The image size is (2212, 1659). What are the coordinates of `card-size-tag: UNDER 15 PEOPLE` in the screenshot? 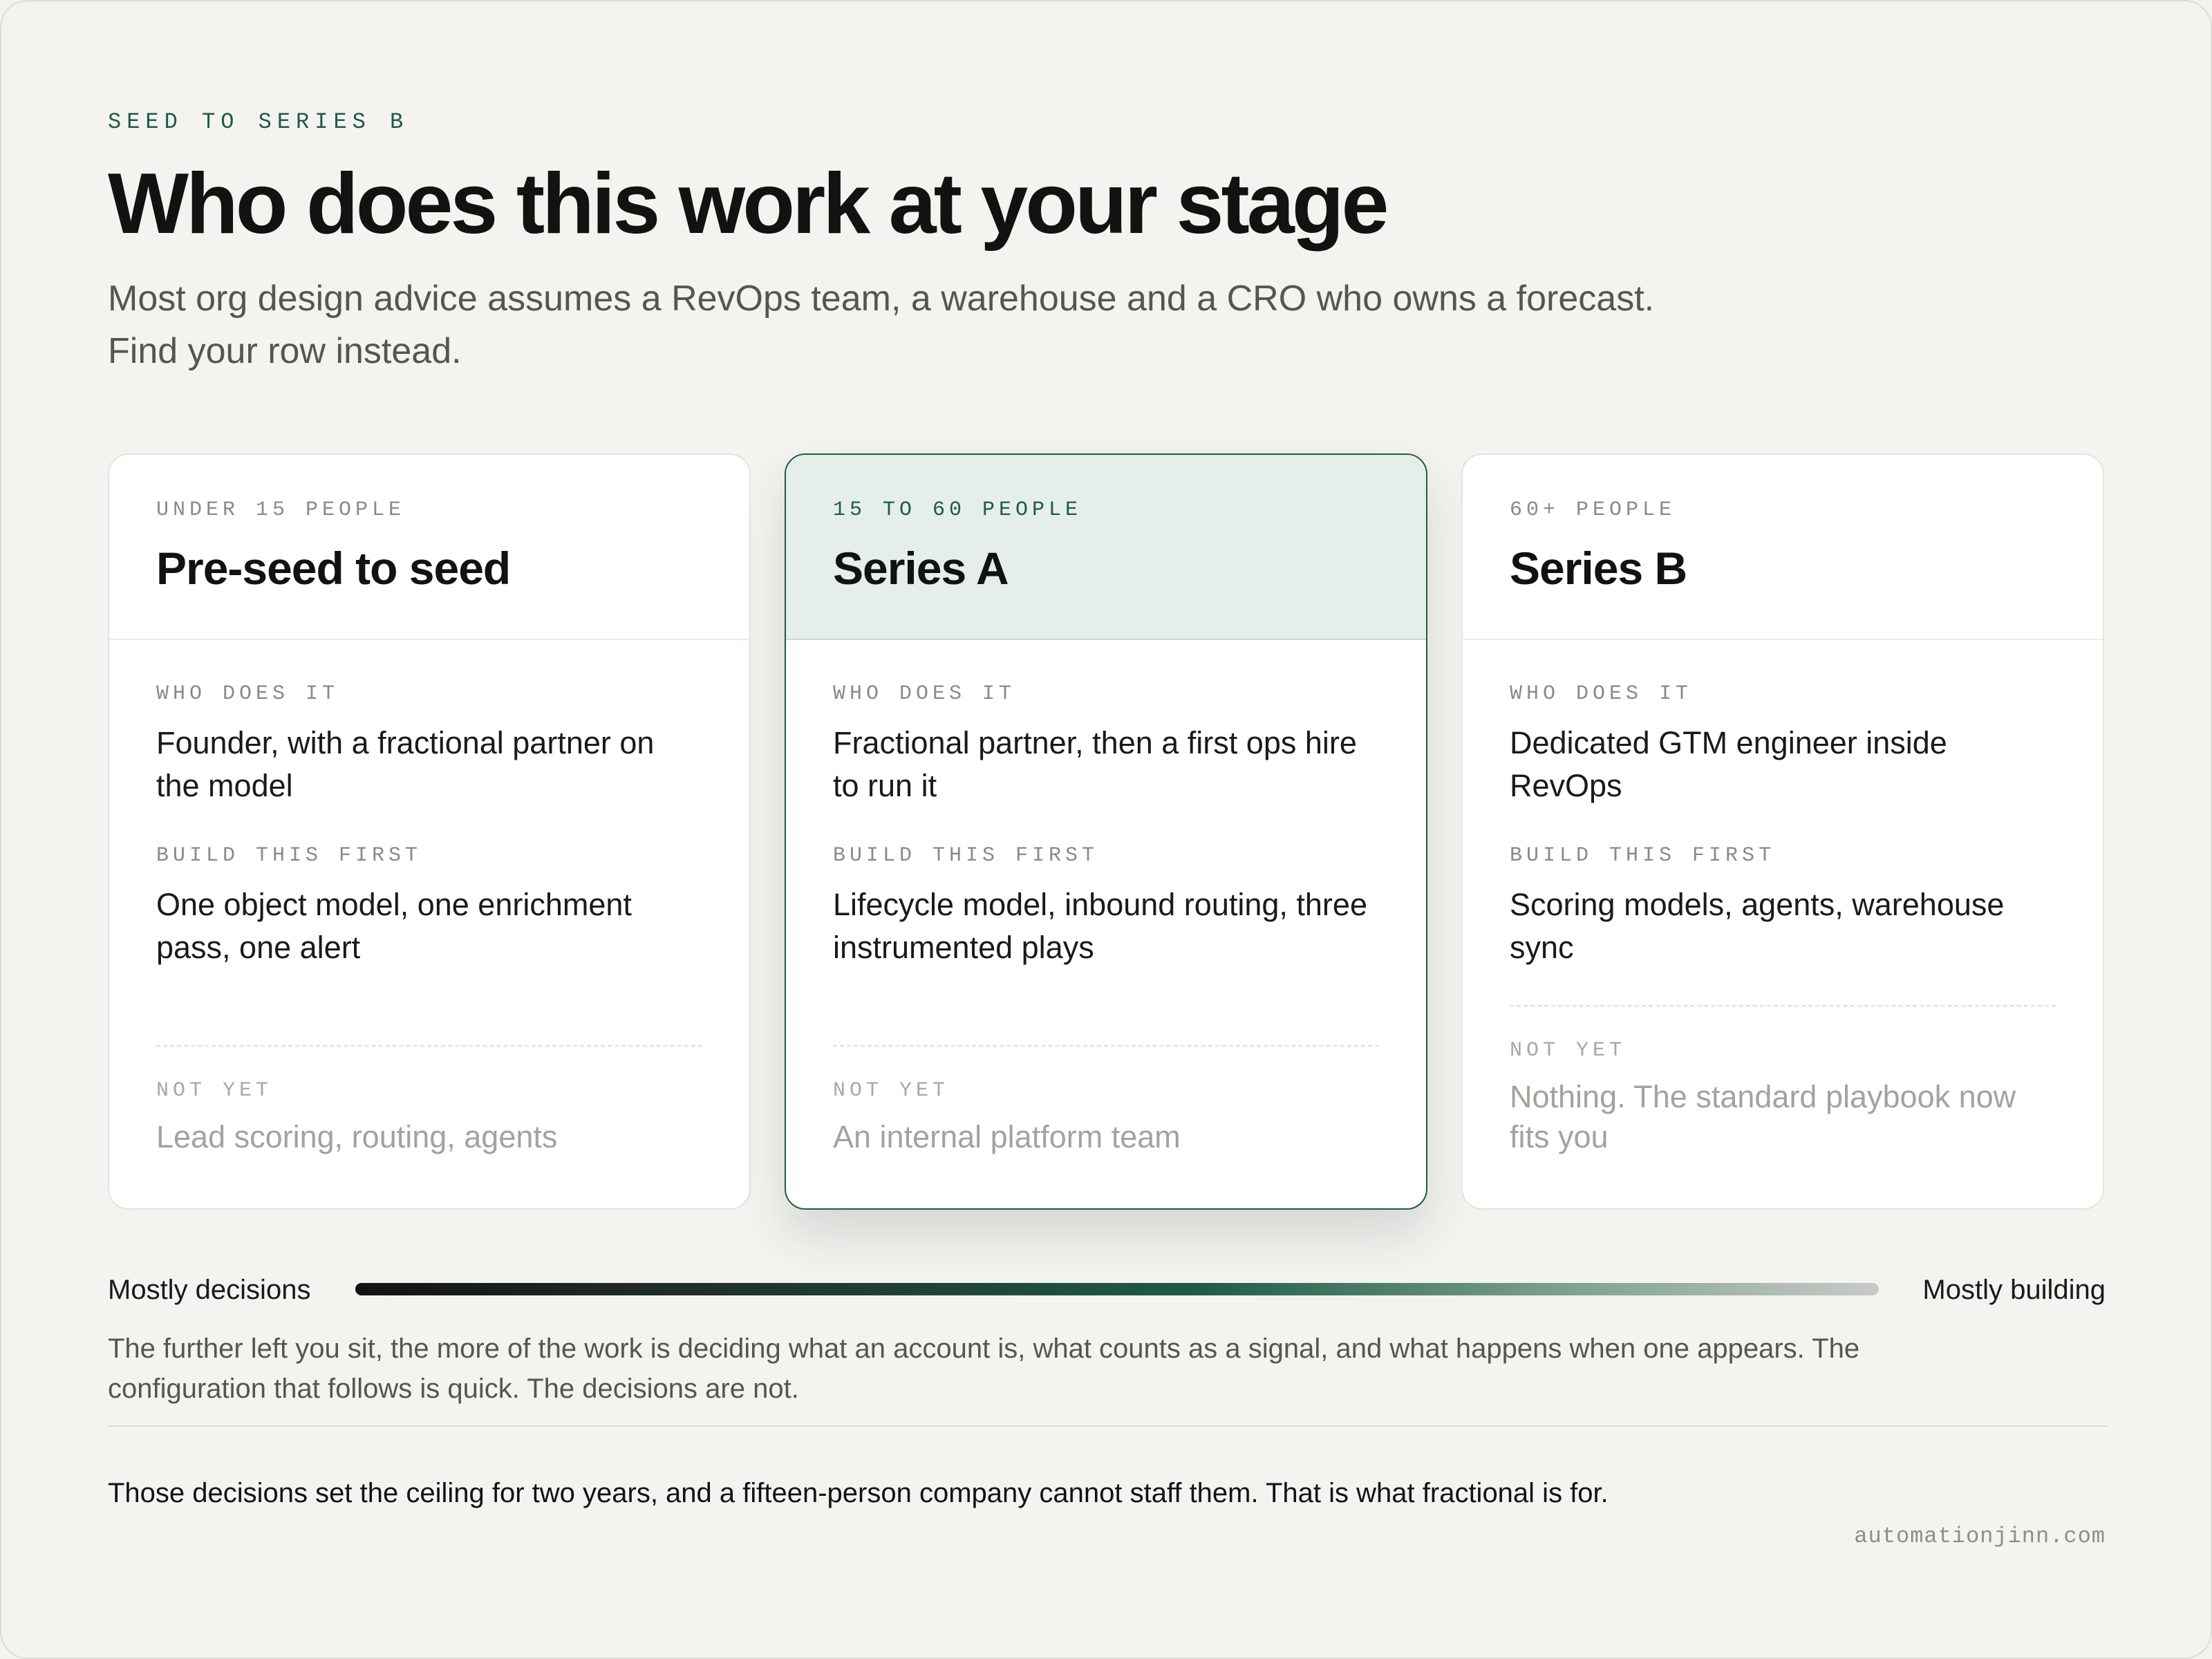 It's located at (281, 510).